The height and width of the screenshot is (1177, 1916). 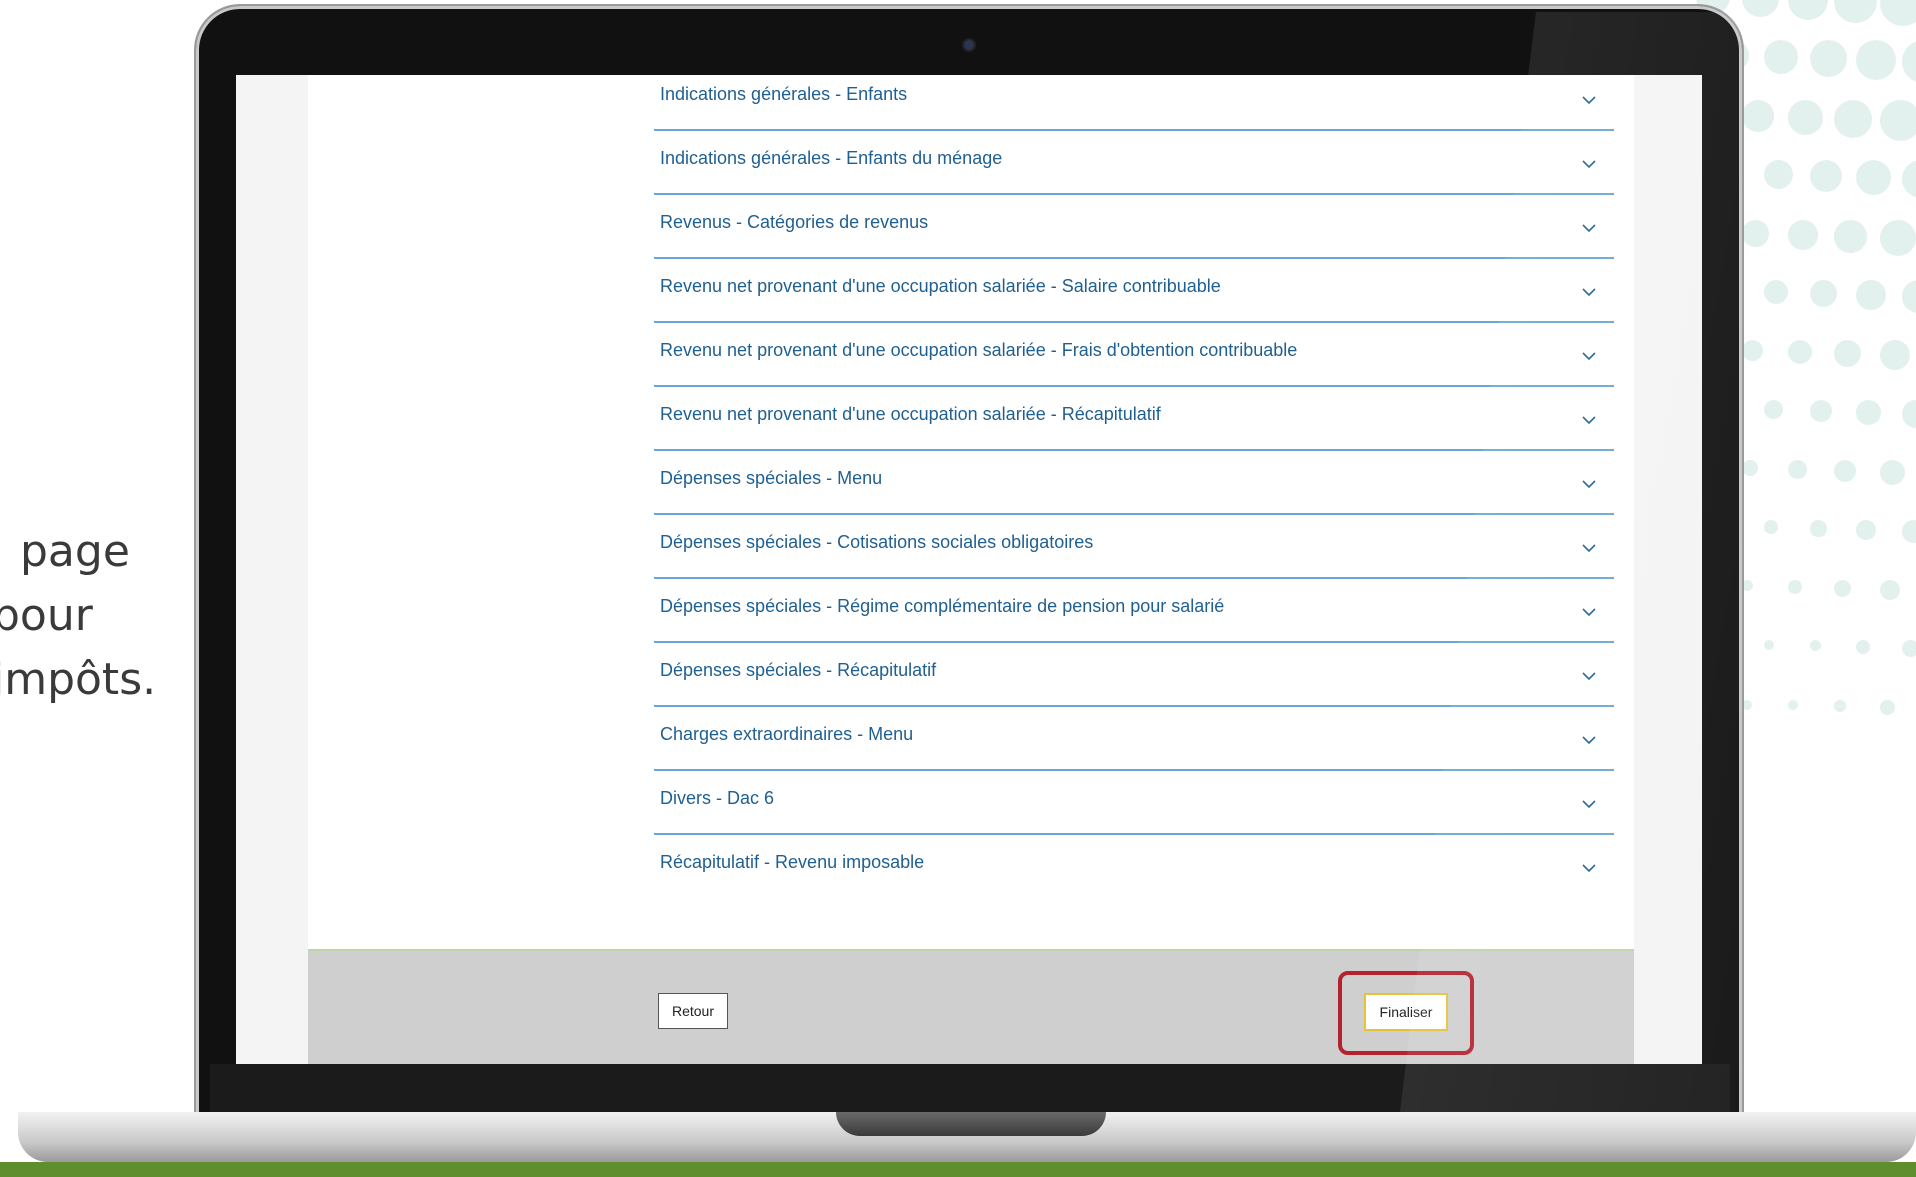 I want to click on accordion-item: Indications générales - Enfants, so click(x=1134, y=103).